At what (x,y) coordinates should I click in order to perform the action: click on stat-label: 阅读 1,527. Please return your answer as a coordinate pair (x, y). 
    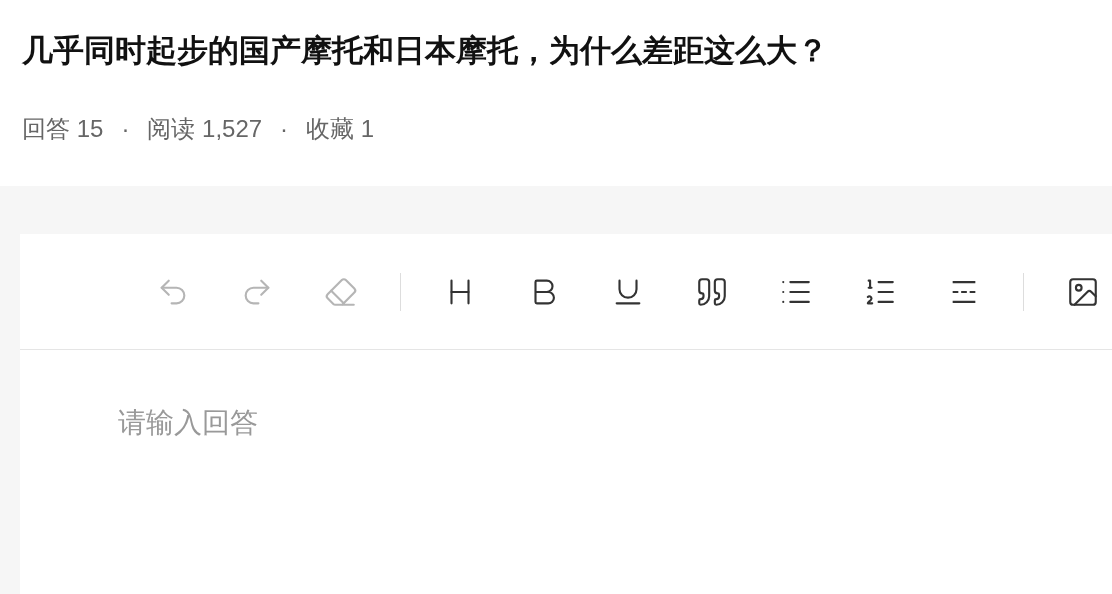
    Looking at the image, I should click on (205, 128).